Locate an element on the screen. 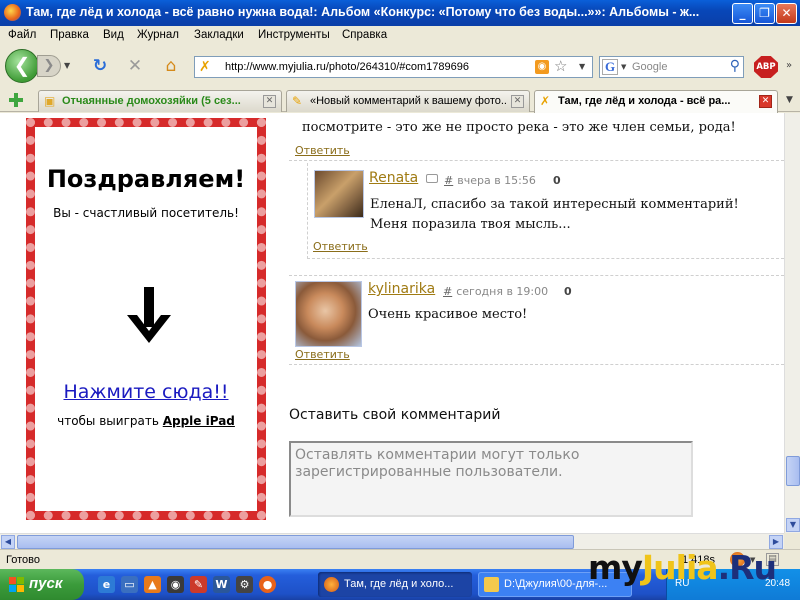  tab-desperate-housewives: ▣ Отчаянные домохозяйки (5 сез... ✕ is located at coordinates (160, 101).